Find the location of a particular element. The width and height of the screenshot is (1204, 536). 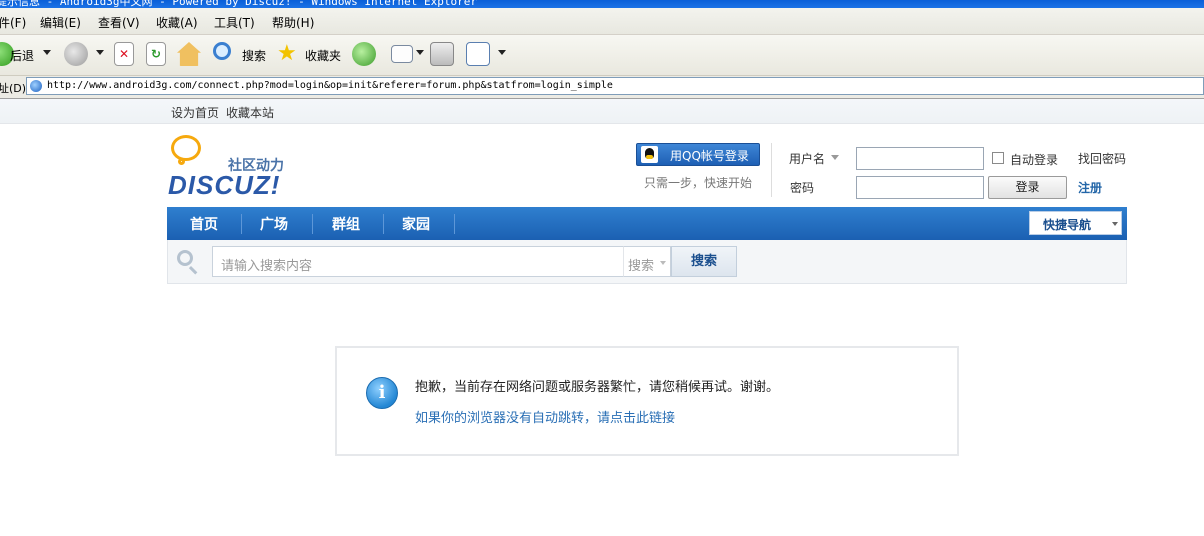

edit-dropdown-icon is located at coordinates (502, 52).